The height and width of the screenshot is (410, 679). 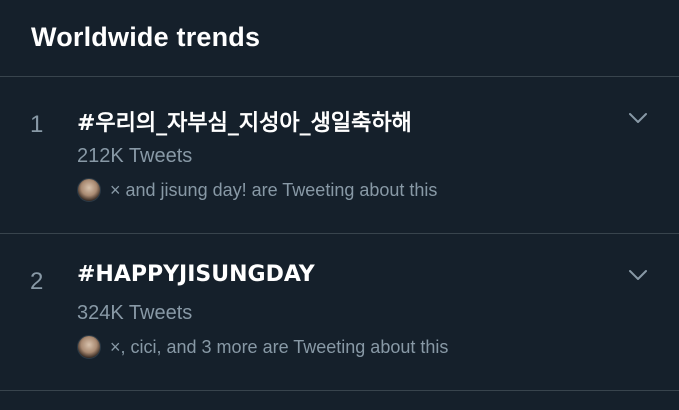 What do you see at coordinates (37, 124) in the screenshot?
I see `trend-rank: 1` at bounding box center [37, 124].